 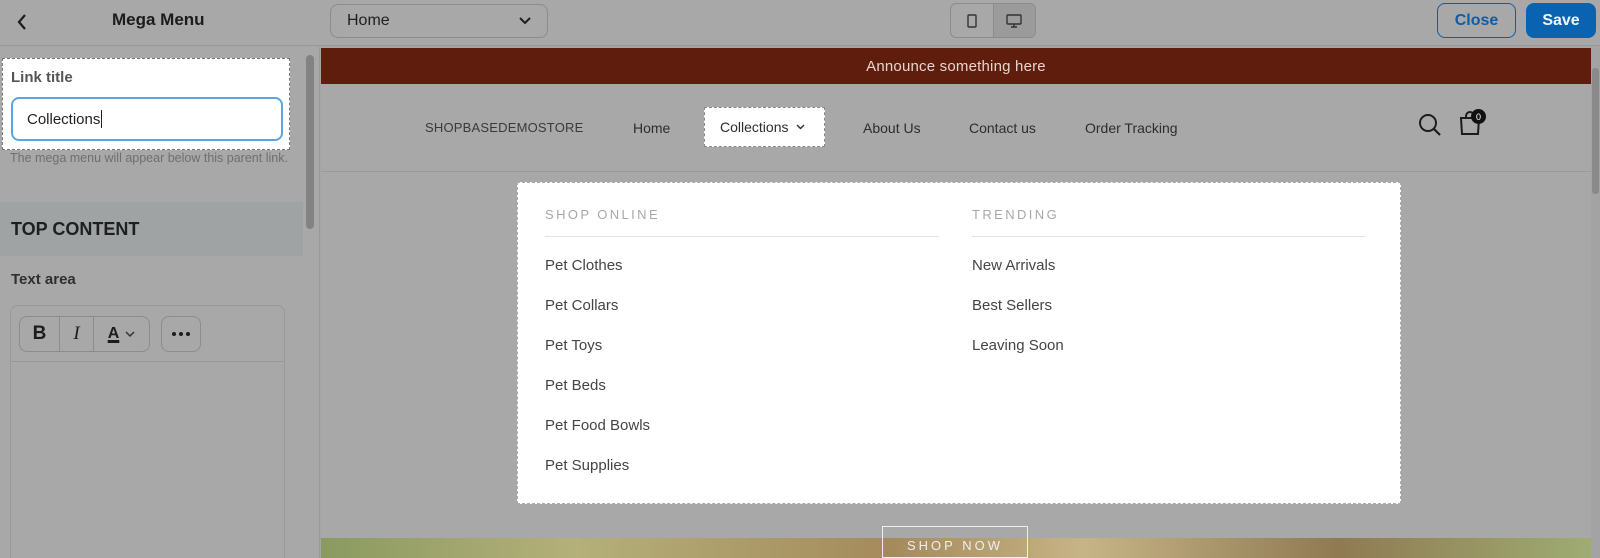 I want to click on mega-link: Best Sellers, so click(x=1169, y=307).